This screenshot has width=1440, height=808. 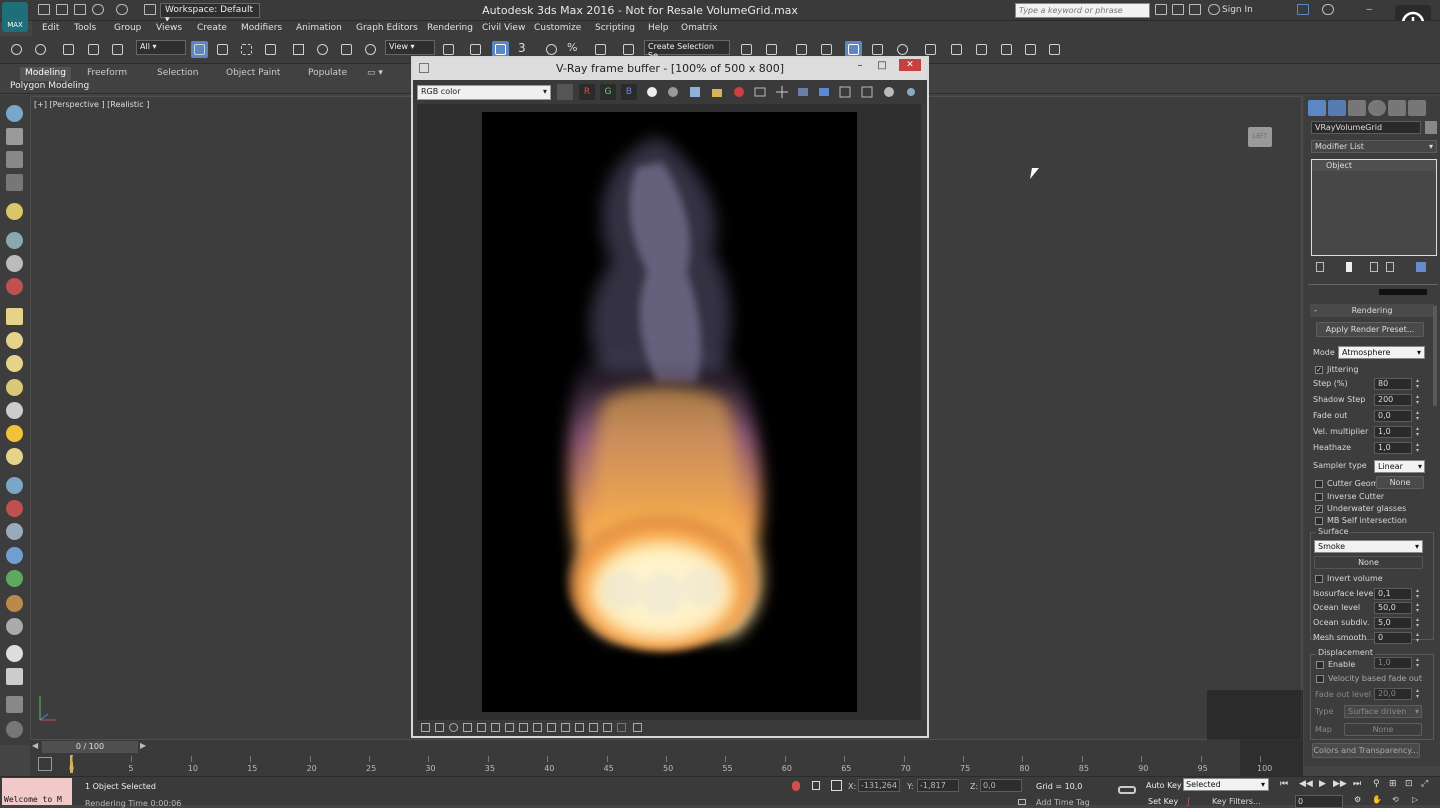 I want to click on play-icon: ▶, so click(x=1322, y=784).